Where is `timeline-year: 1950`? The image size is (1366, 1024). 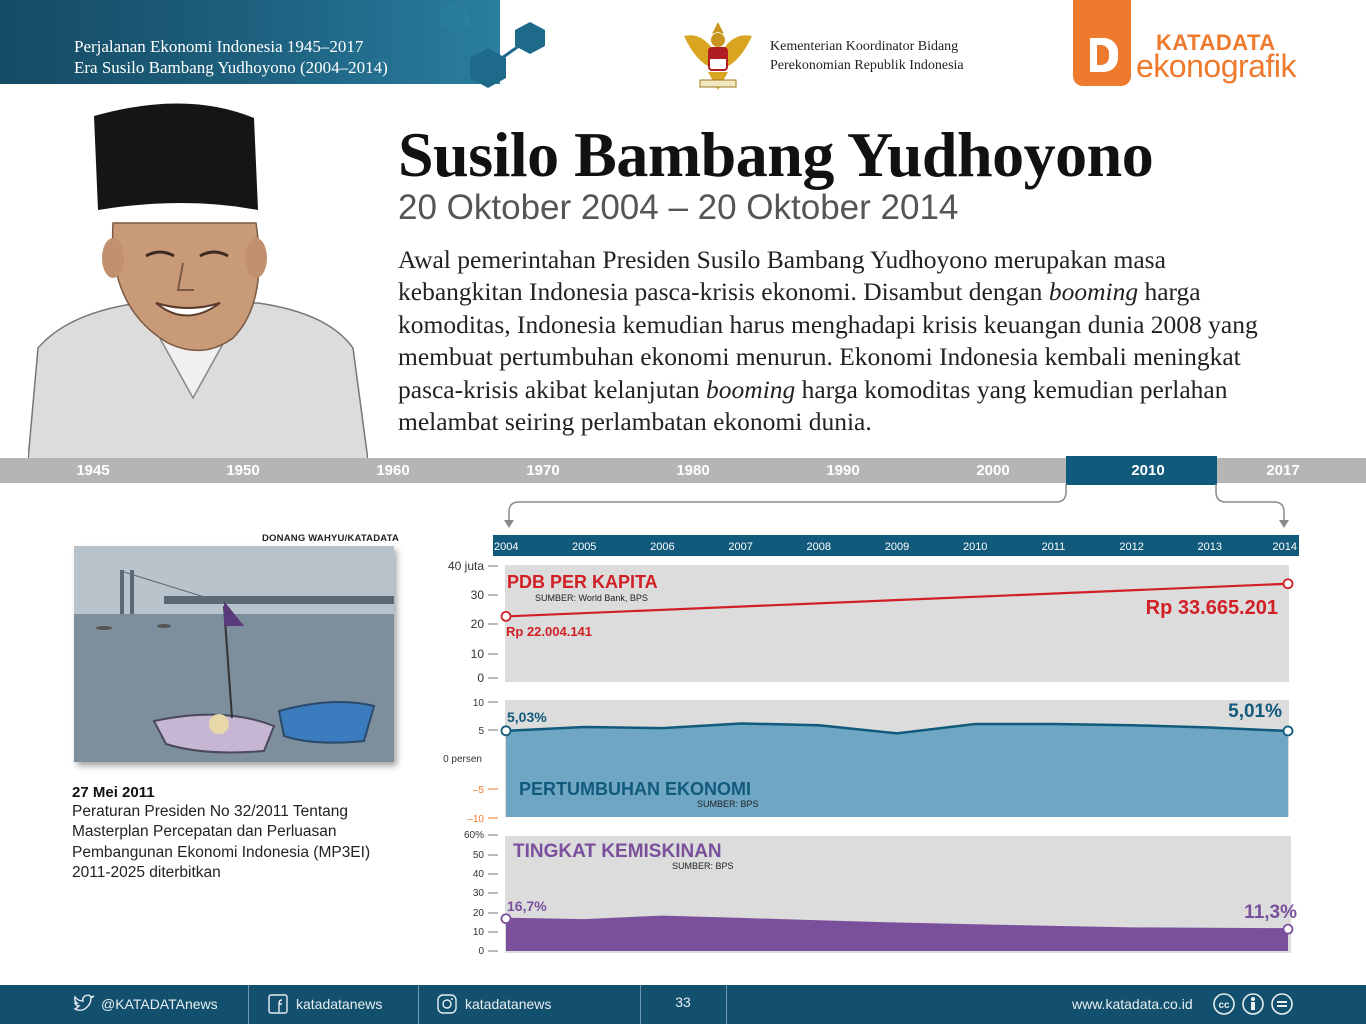
timeline-year: 1950 is located at coordinates (243, 470).